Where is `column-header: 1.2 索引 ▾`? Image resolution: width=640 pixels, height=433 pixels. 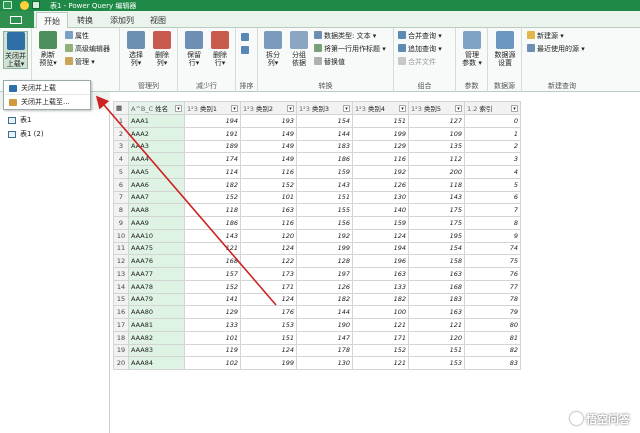 column-header: 1.2 索引 ▾ is located at coordinates (492, 108).